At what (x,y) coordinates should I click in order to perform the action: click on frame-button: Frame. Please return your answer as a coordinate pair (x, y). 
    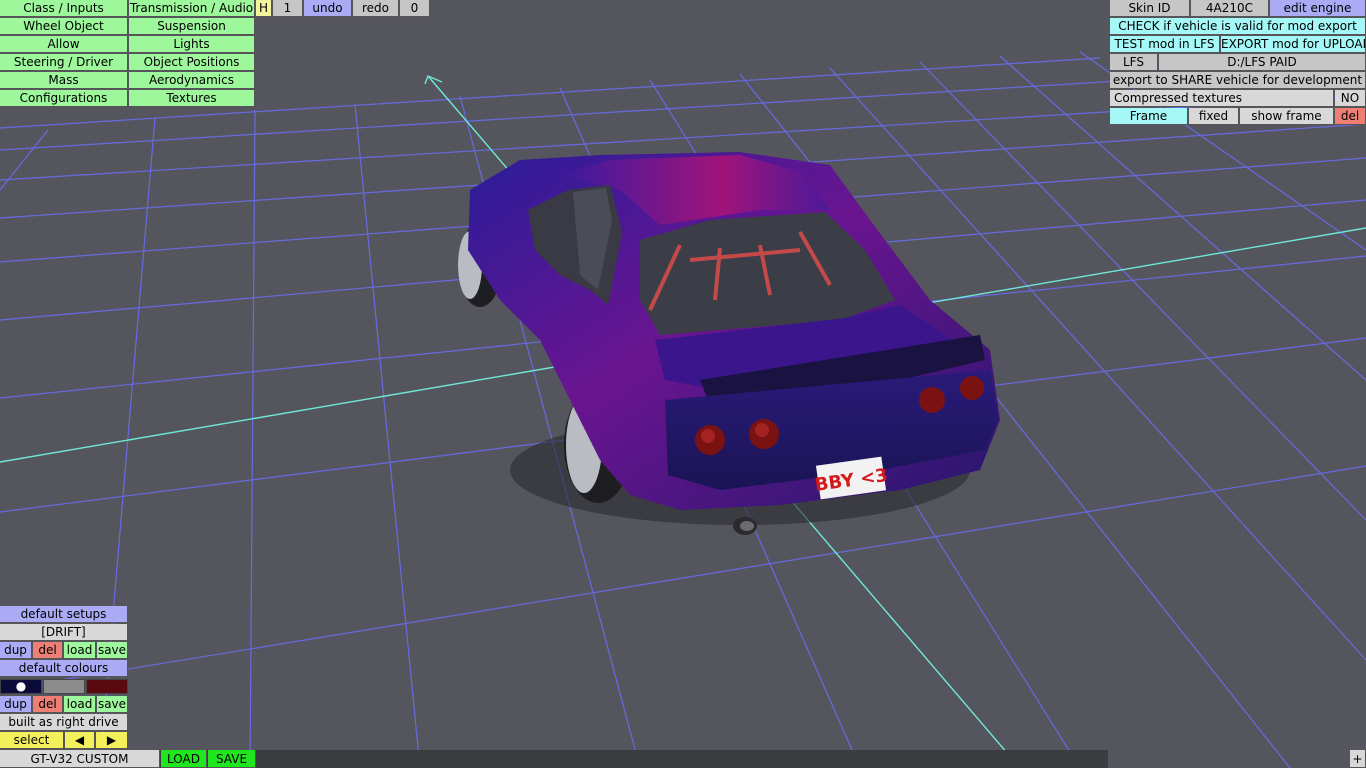
    Looking at the image, I should click on (1149, 116).